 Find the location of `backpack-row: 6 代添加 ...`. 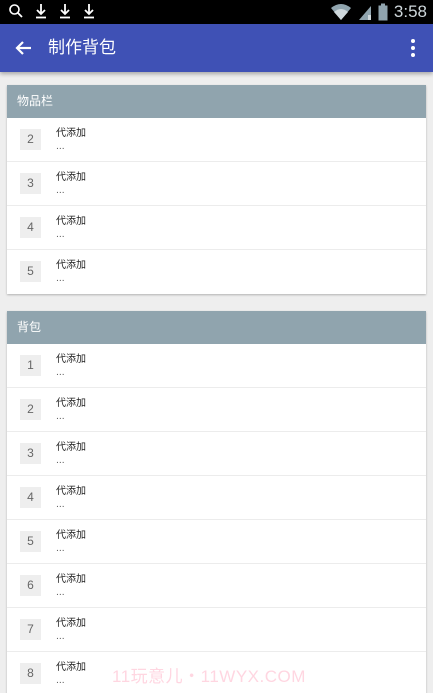

backpack-row: 6 代添加 ... is located at coordinates (216, 586).